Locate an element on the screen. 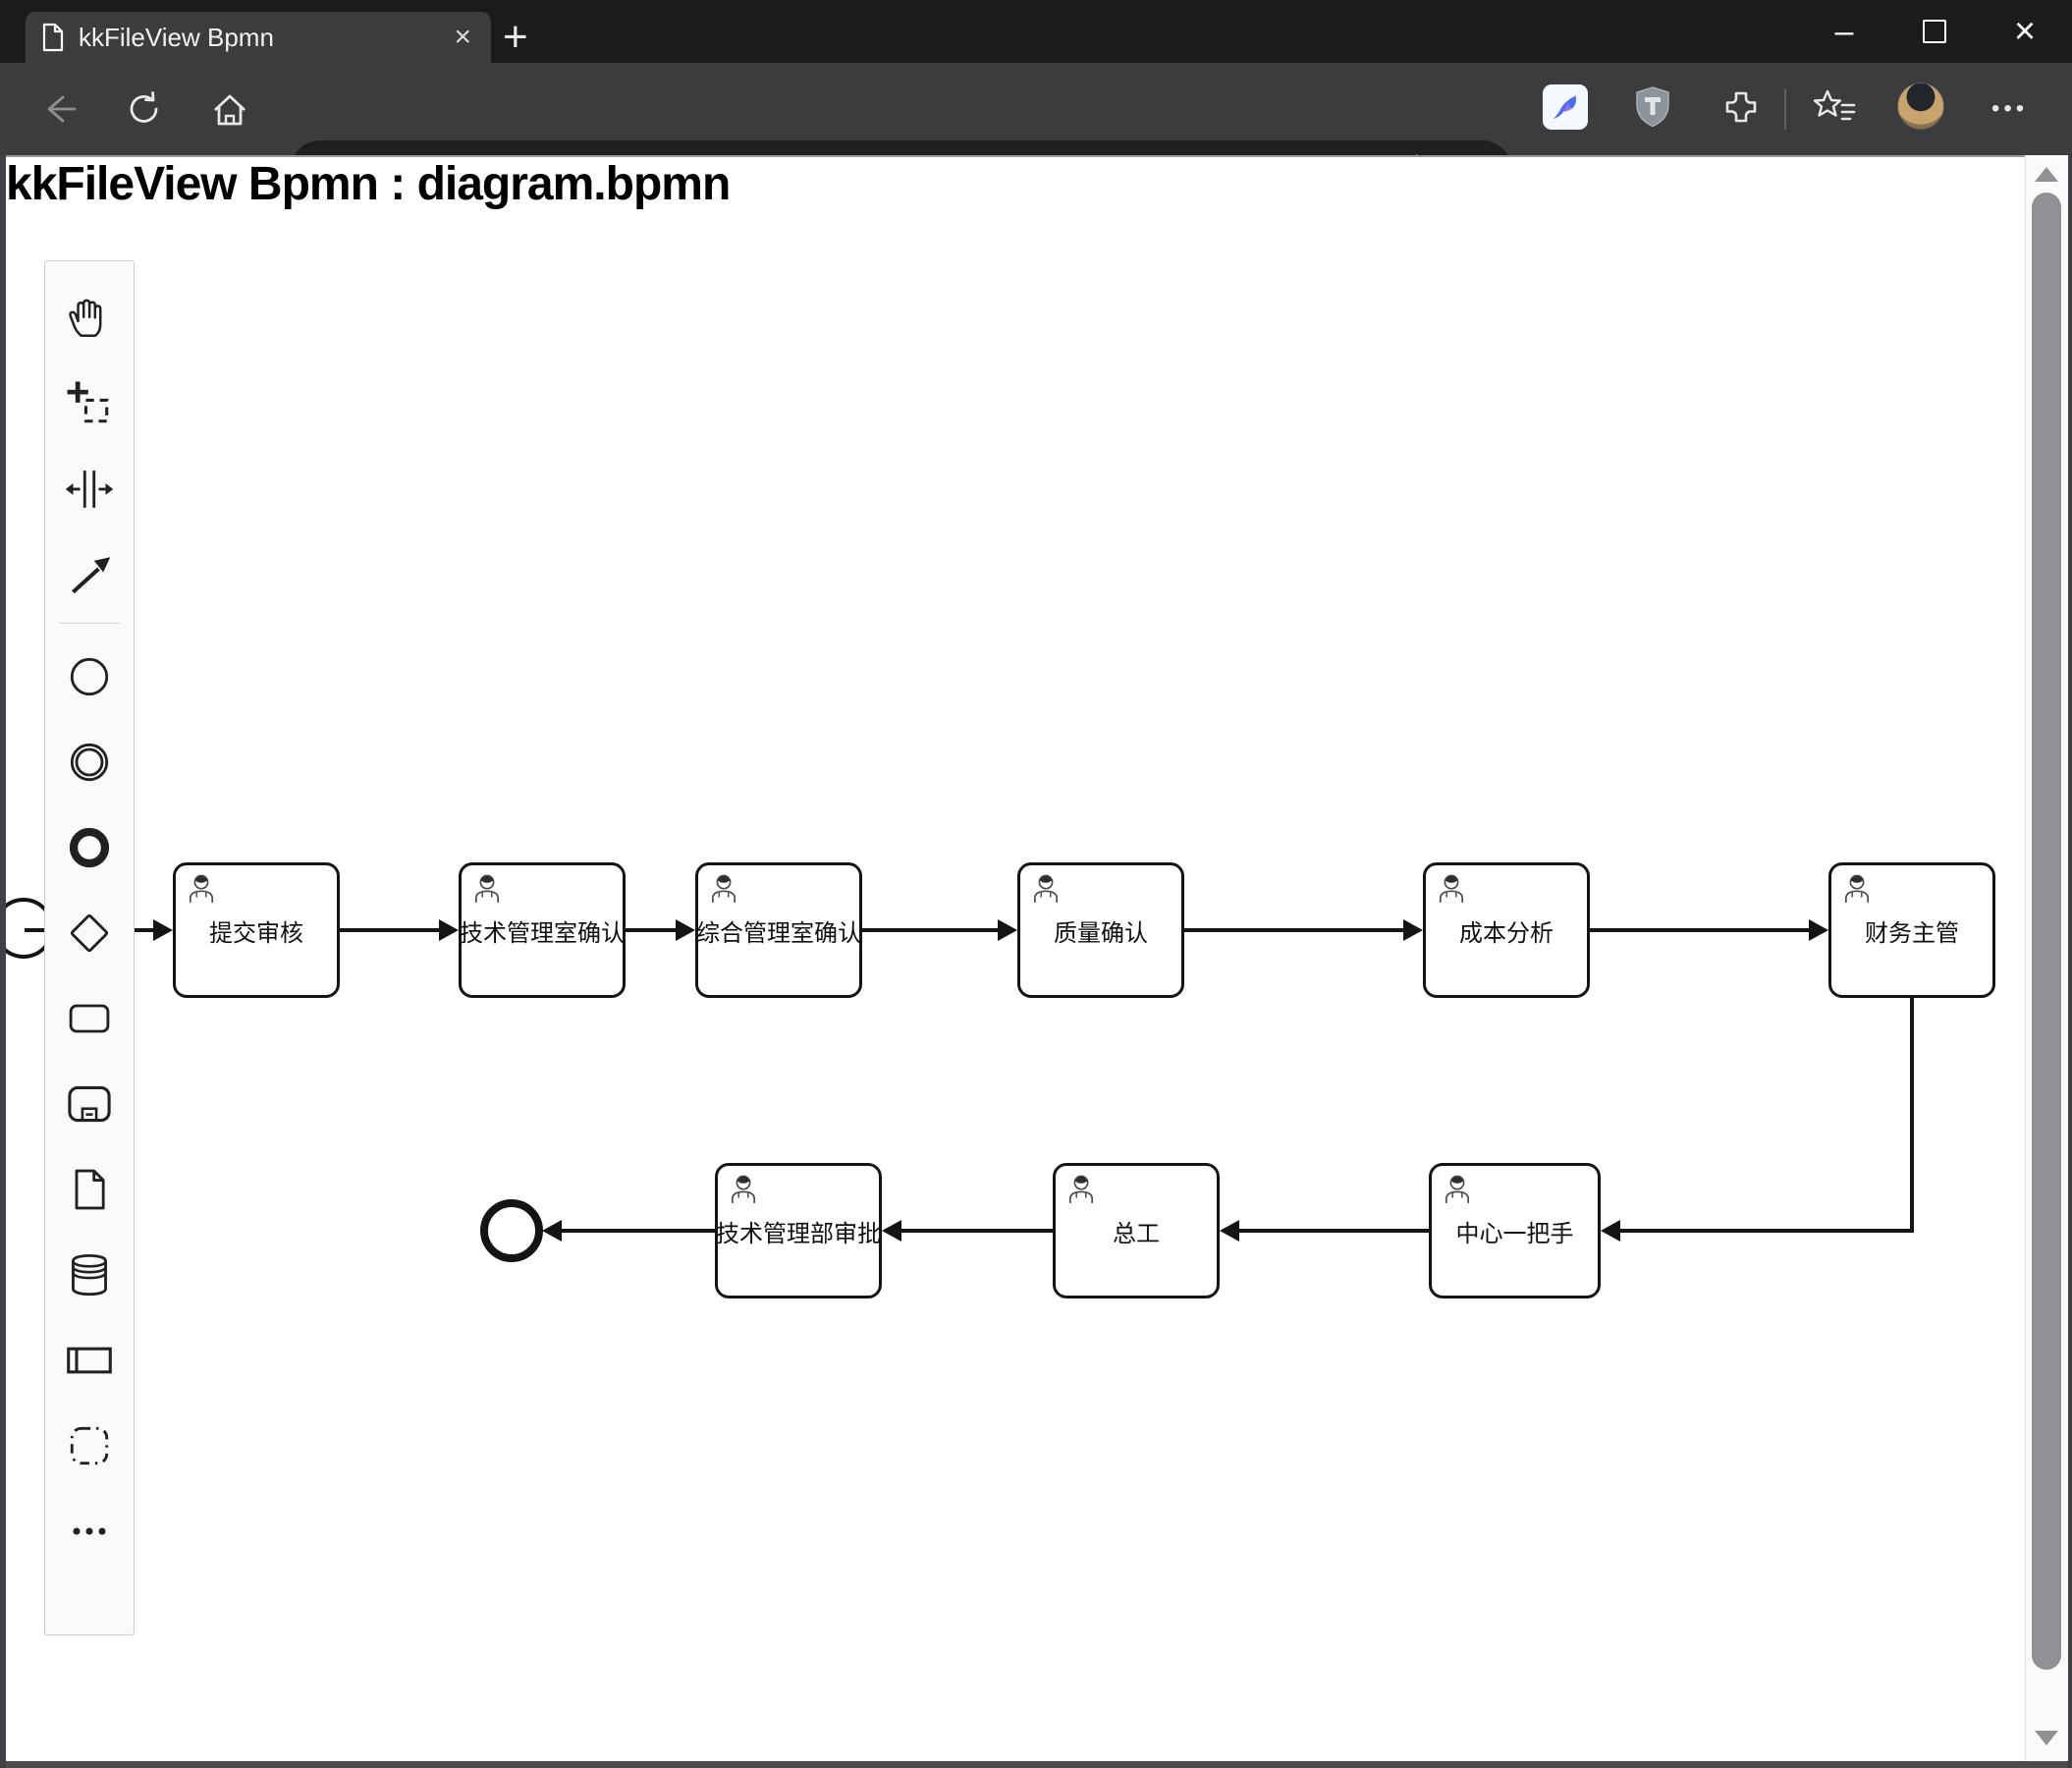 The width and height of the screenshot is (2072, 1768). user-task: 中心一把手 is located at coordinates (1515, 1230).